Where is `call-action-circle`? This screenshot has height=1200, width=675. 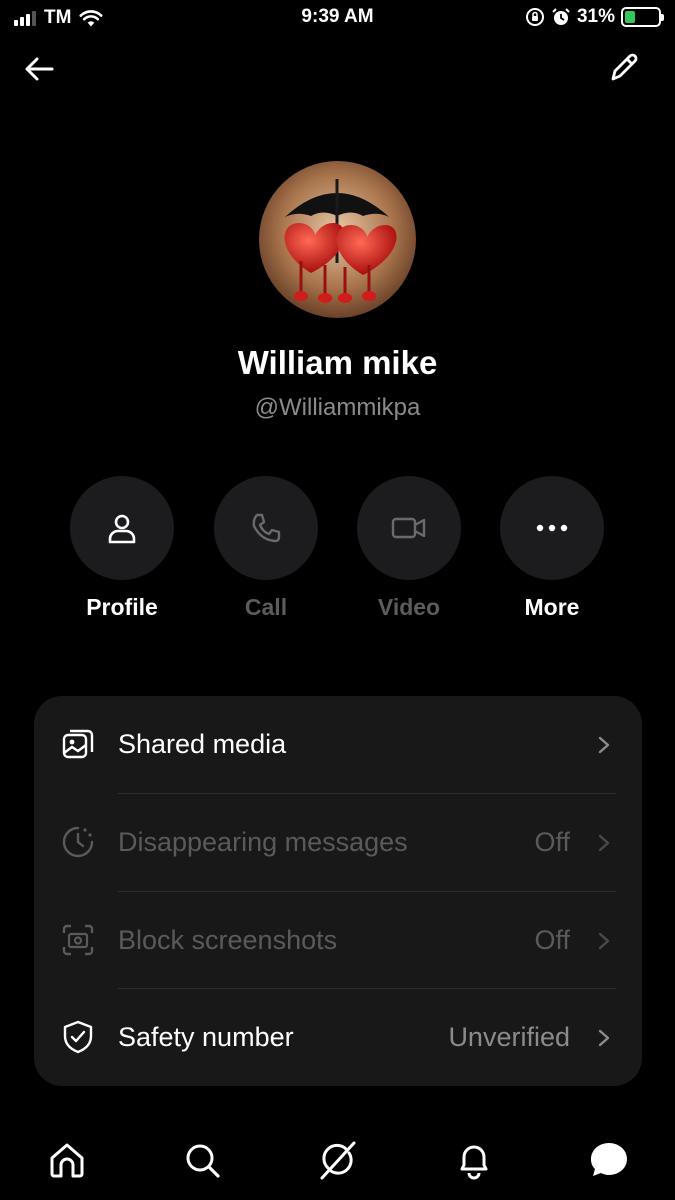 call-action-circle is located at coordinates (266, 528).